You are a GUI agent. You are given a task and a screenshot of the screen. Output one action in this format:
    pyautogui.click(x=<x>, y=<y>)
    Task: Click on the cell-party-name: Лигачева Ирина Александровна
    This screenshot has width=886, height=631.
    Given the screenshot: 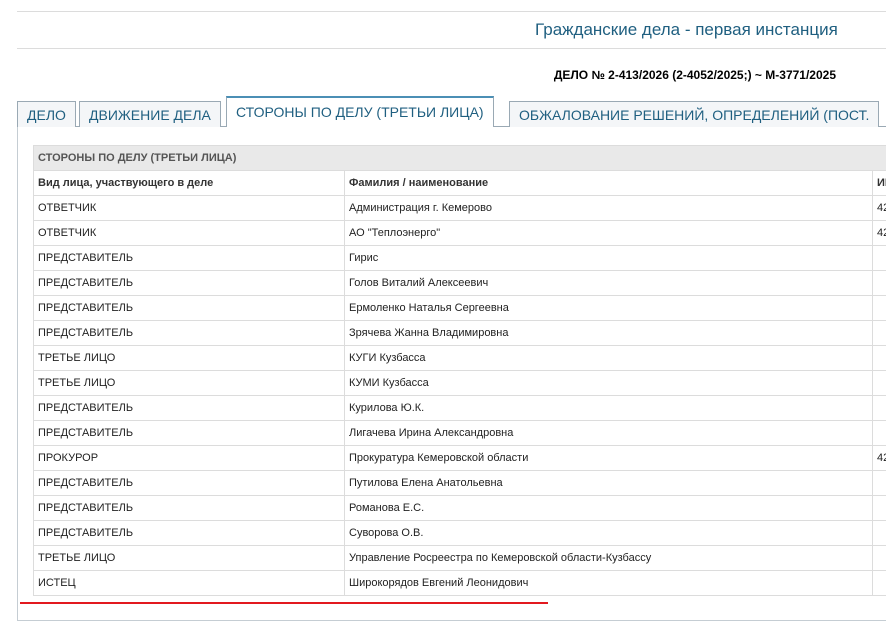 What is the action you would take?
    pyautogui.click(x=608, y=433)
    